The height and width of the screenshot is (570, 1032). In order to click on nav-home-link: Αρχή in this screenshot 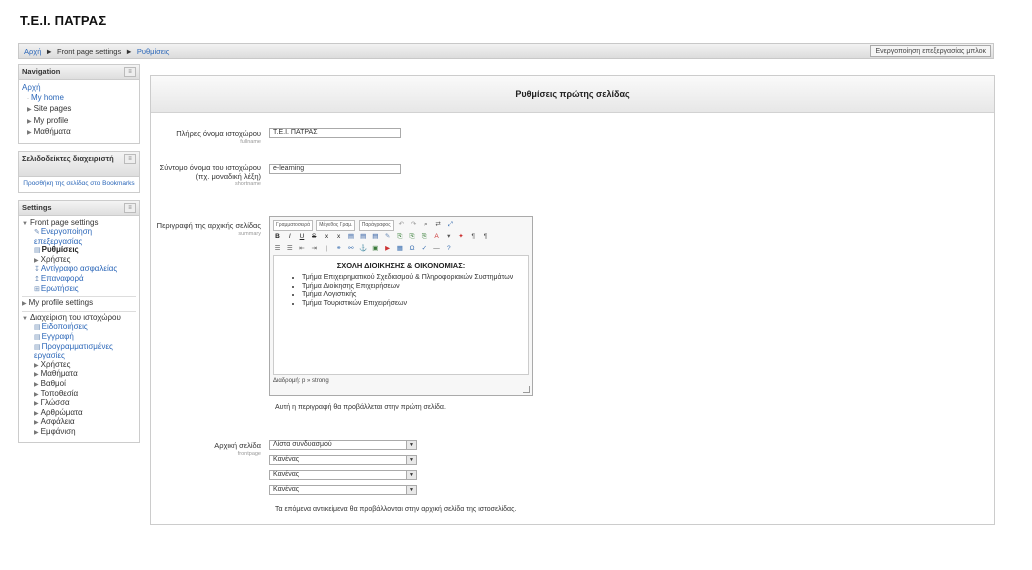, I will do `click(31, 87)`.